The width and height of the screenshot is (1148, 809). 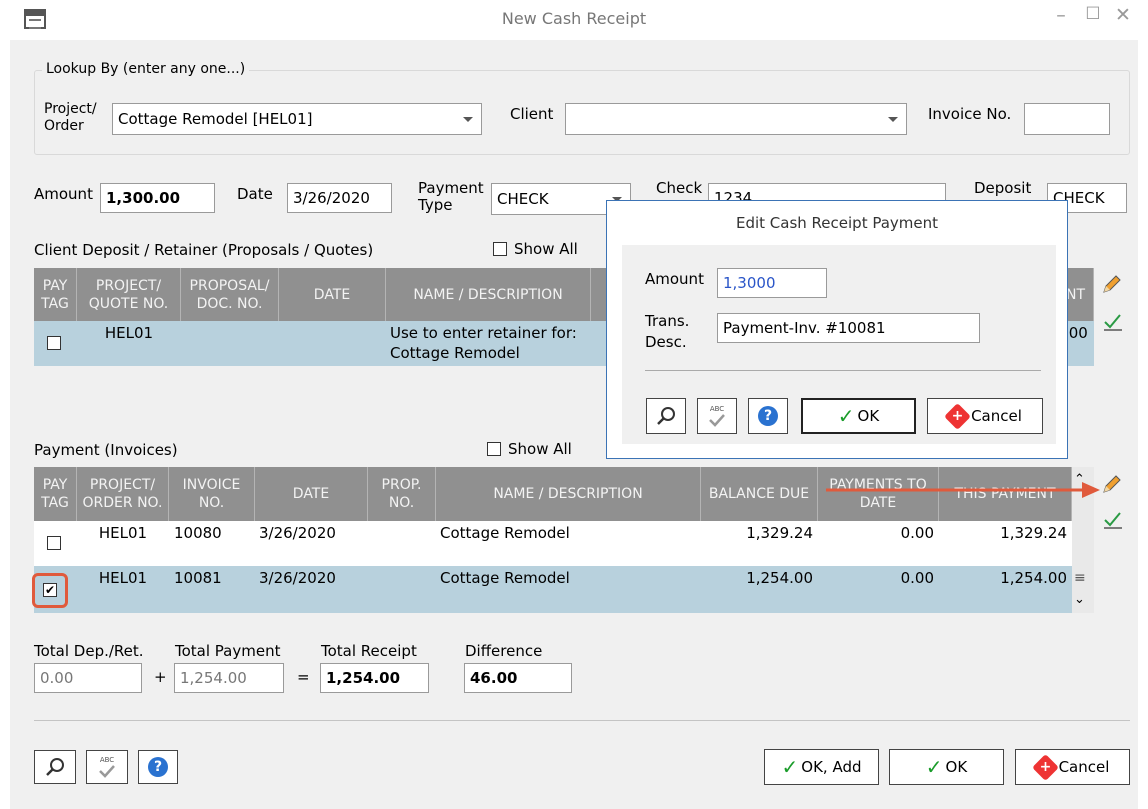 I want to click on equals-sign: =, so click(x=303, y=677).